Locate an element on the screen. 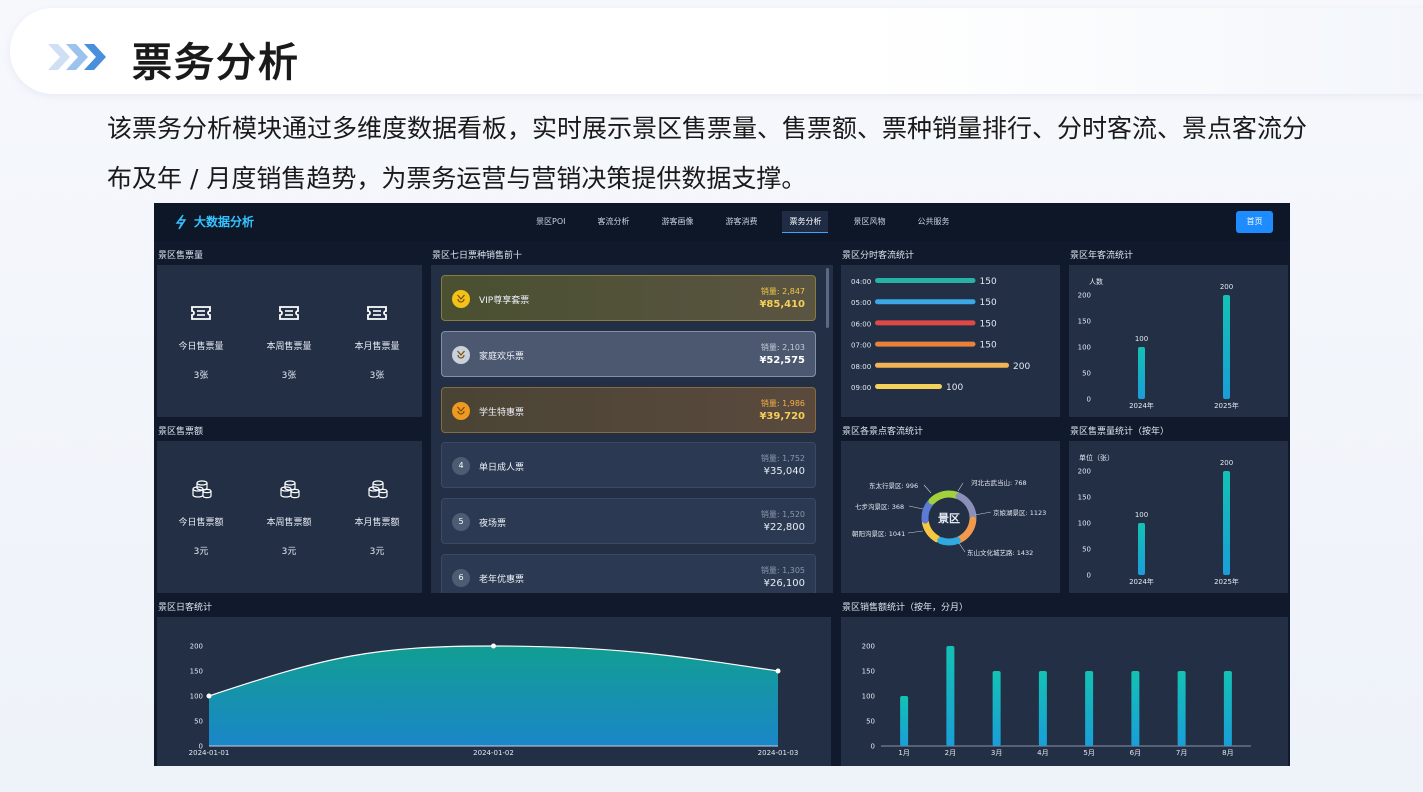 This screenshot has height=792, width=1423. rank-number: 6 is located at coordinates (461, 577).